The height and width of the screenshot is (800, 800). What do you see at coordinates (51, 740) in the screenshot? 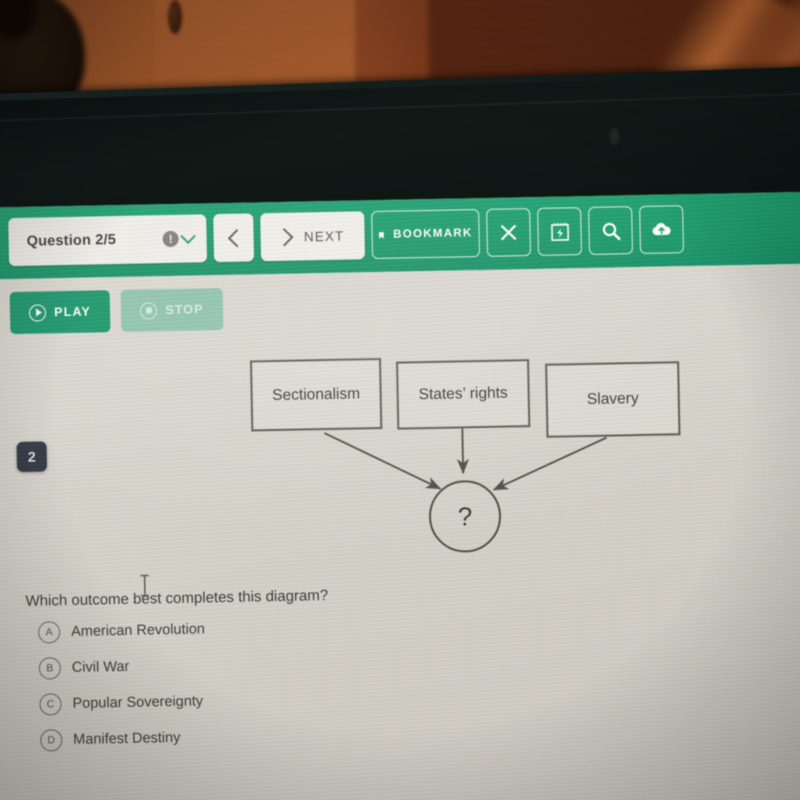
I see `option-letter: D` at bounding box center [51, 740].